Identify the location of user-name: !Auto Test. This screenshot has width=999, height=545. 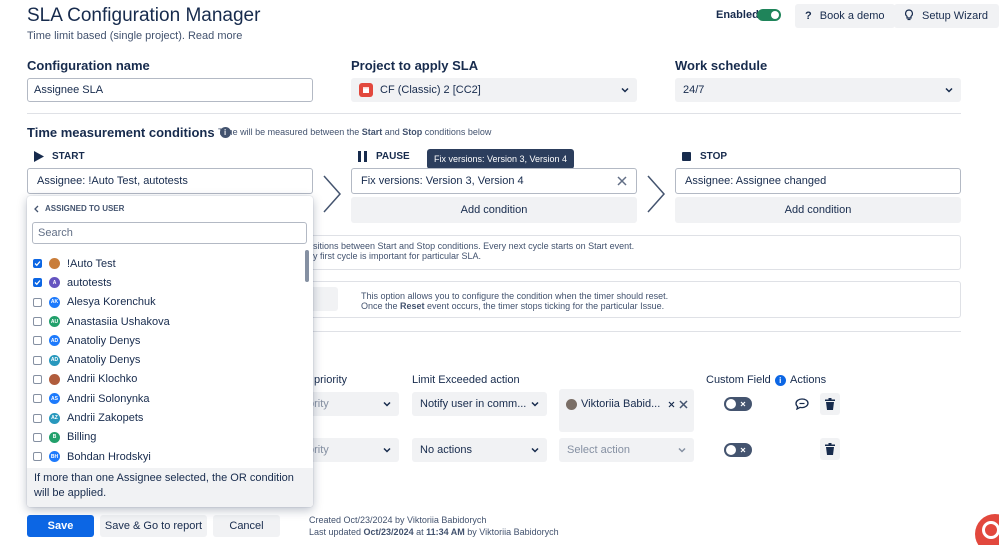
(91, 263).